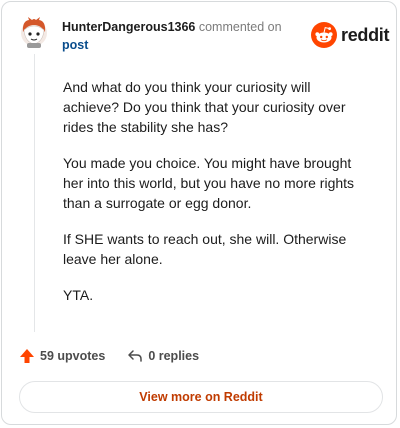 The height and width of the screenshot is (428, 400). What do you see at coordinates (365, 34) in the screenshot?
I see `reddit-wordmark: reddit` at bounding box center [365, 34].